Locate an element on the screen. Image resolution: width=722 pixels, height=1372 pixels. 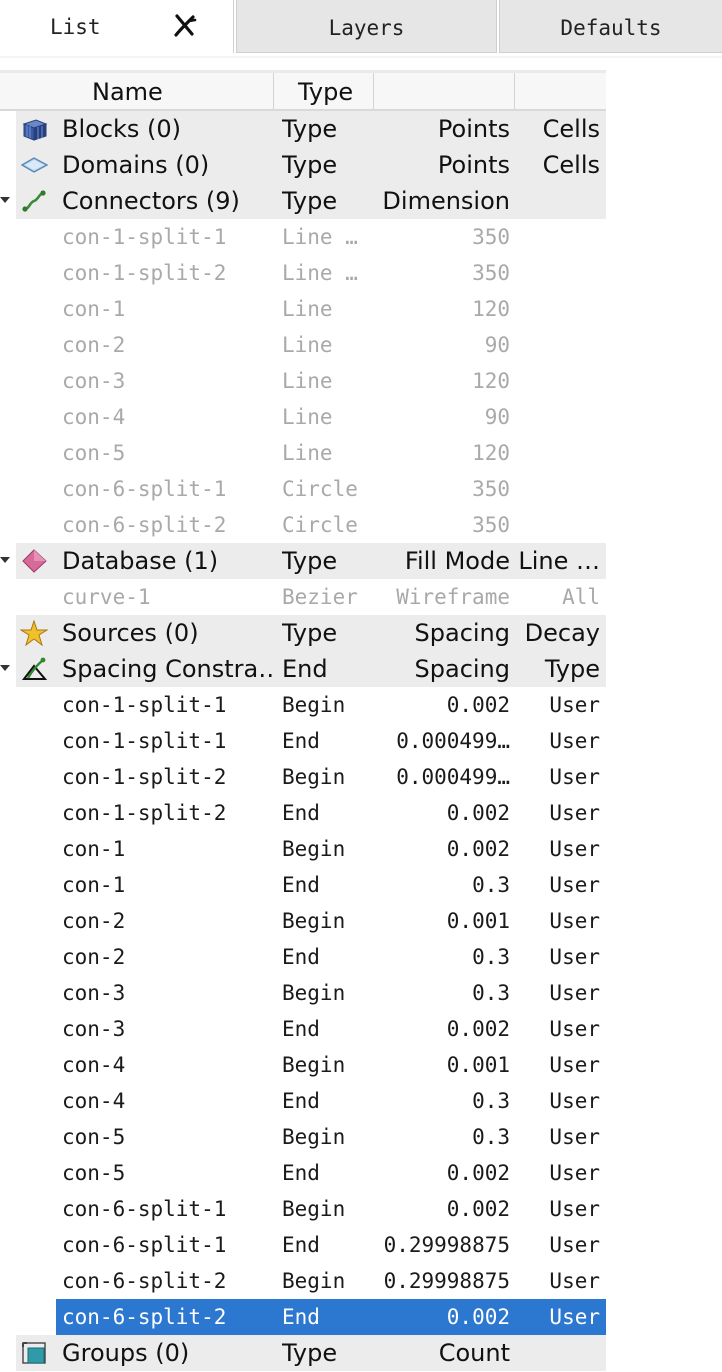
spacing-row: con-3 Begin 0.3 User is located at coordinates (303, 993).